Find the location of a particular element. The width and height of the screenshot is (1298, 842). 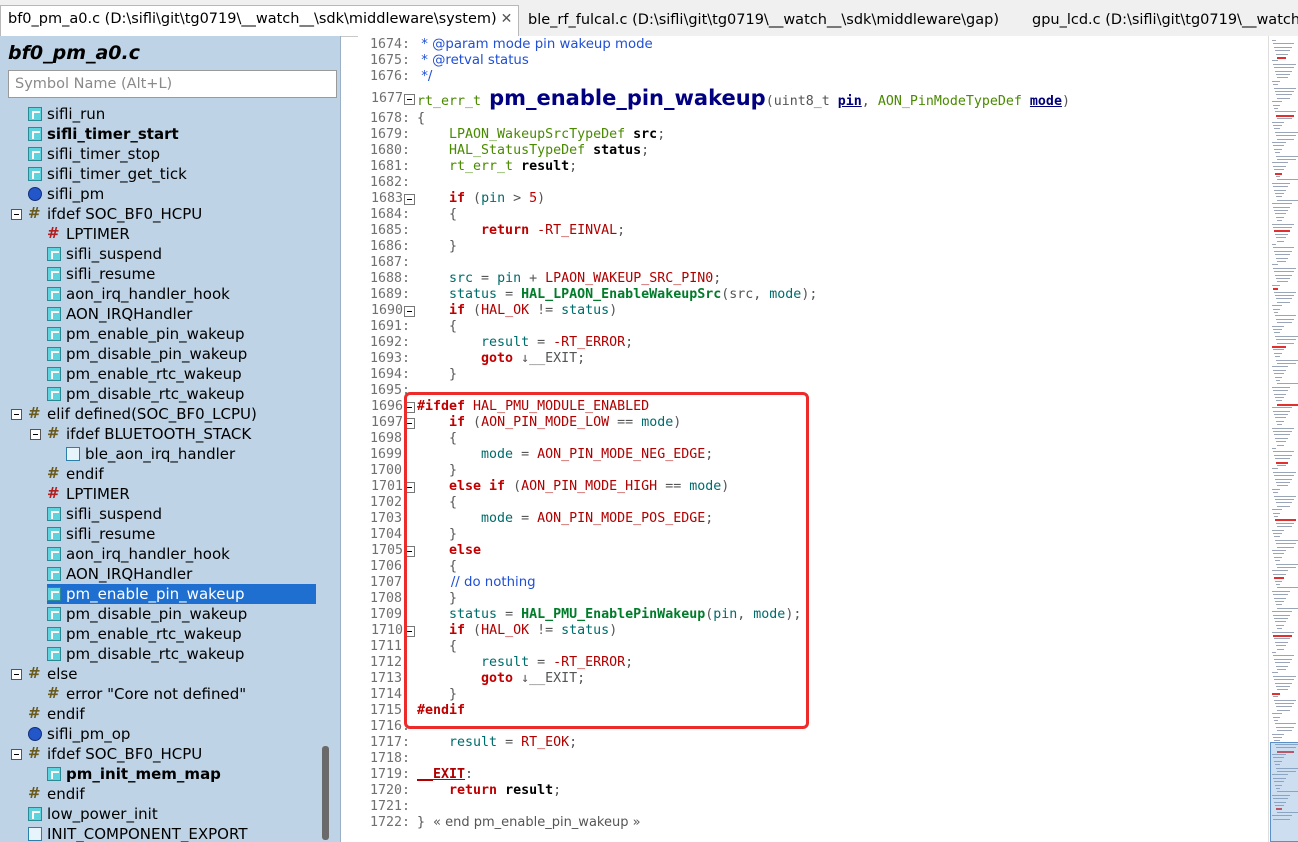

code-line: src = pin + LPAON_WAKEUP_SRC_PIN0; is located at coordinates (569, 279).